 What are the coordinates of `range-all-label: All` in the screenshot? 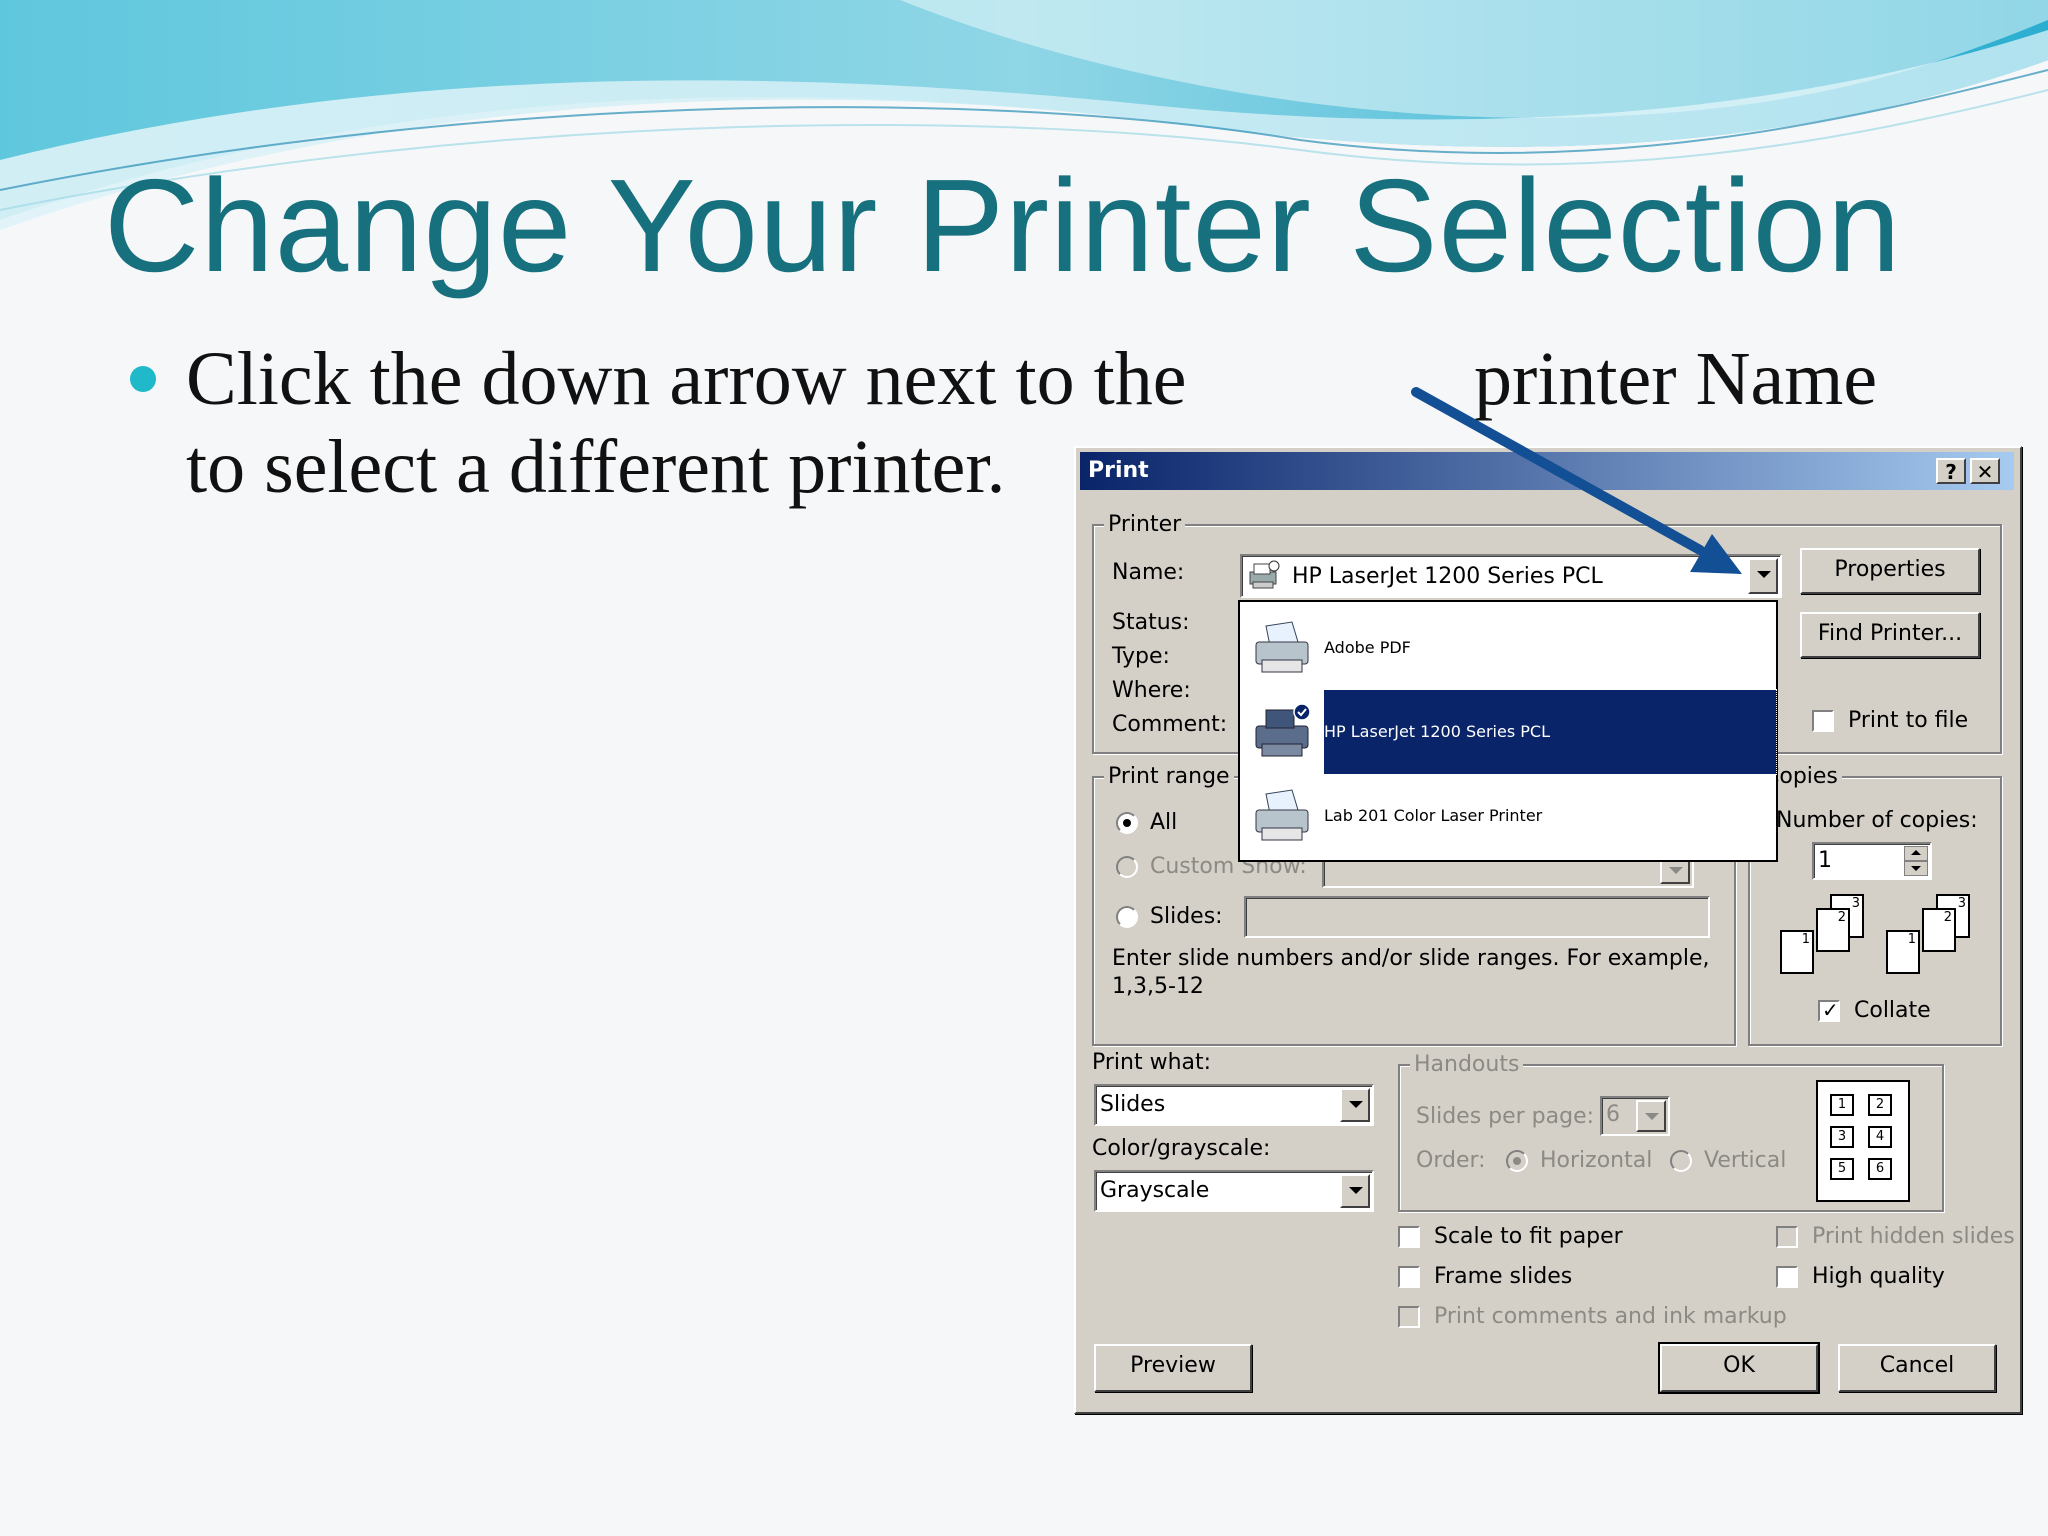 It's located at (1164, 822).